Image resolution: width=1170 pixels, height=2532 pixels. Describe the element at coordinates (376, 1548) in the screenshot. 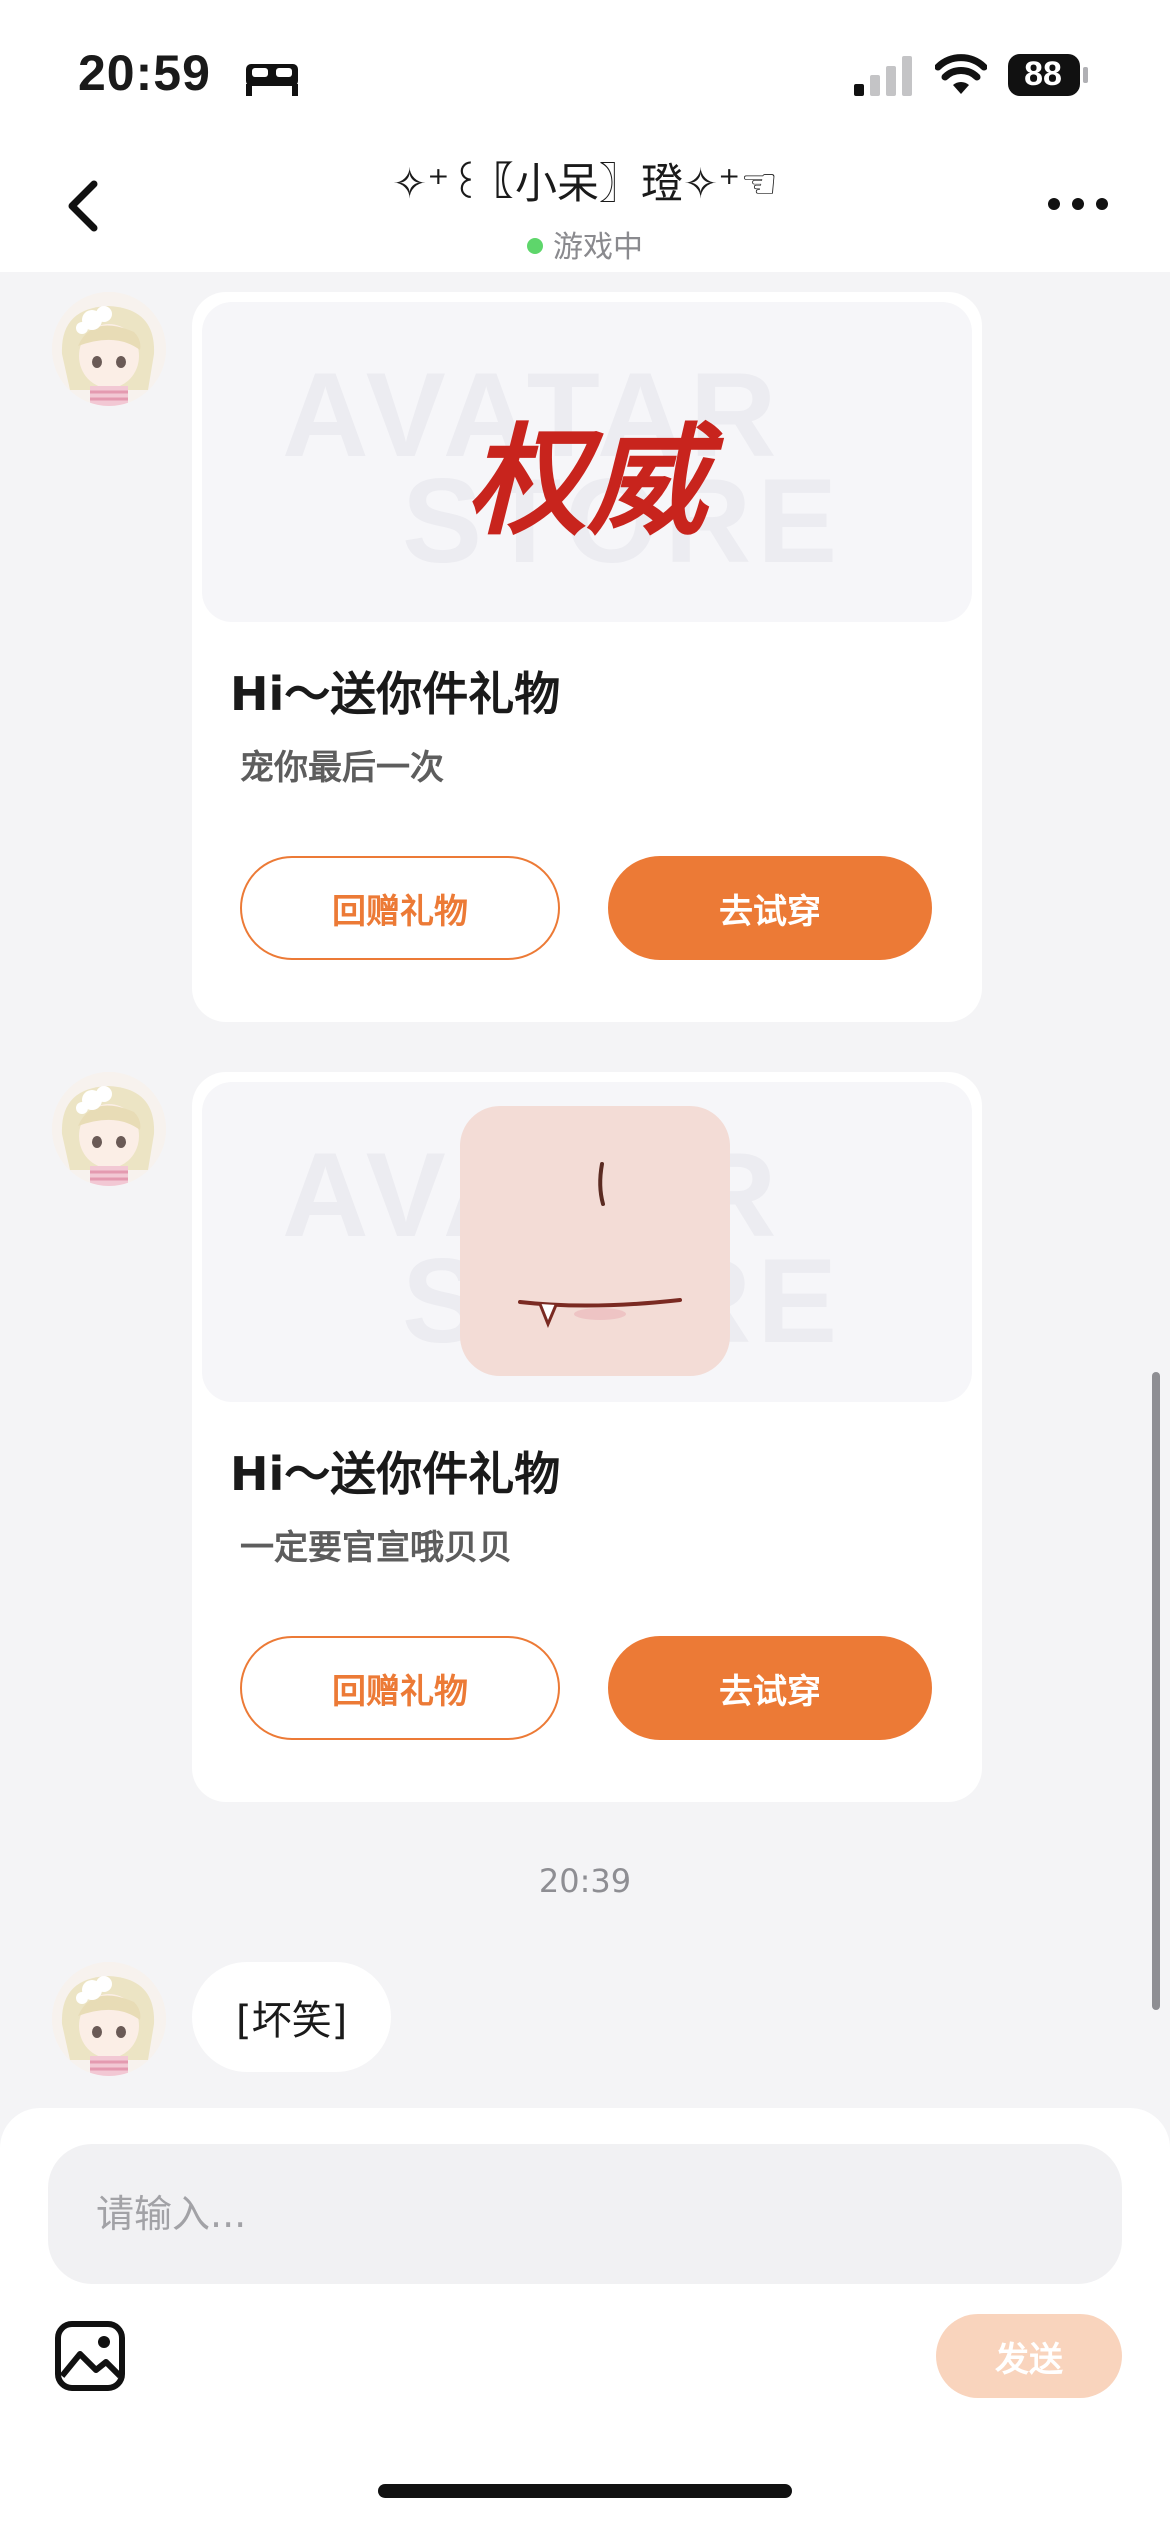

I see `gift-message: 一定要官宣哦贝贝` at that location.